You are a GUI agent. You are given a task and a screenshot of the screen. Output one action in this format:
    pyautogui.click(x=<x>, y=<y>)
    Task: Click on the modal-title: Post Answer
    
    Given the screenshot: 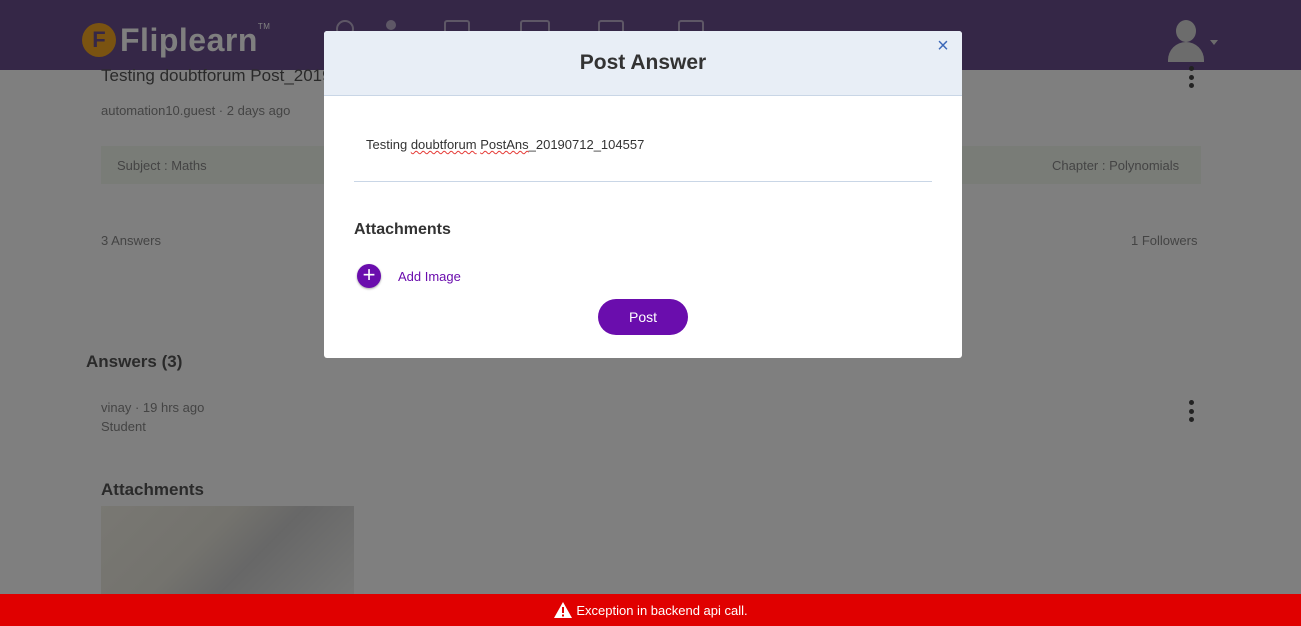 What is the action you would take?
    pyautogui.click(x=643, y=62)
    